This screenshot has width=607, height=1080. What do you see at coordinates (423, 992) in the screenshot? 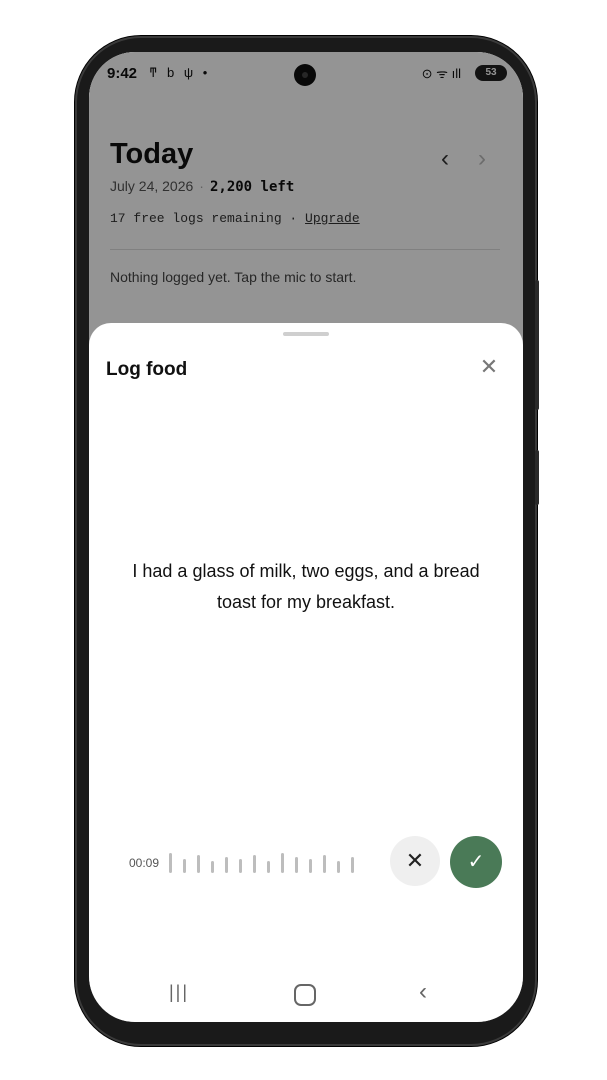
I see `back-icon: ‹` at bounding box center [423, 992].